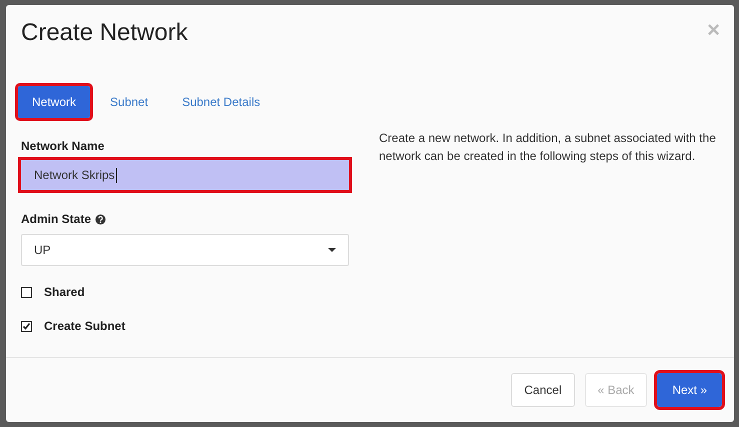 The width and height of the screenshot is (739, 427). Describe the element at coordinates (221, 102) in the screenshot. I see `tab: Subnet Details` at that location.